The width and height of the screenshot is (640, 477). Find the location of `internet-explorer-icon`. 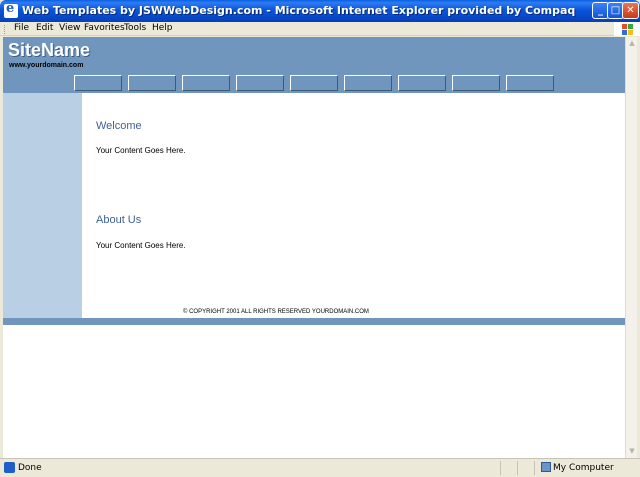

internet-explorer-icon is located at coordinates (11, 9).